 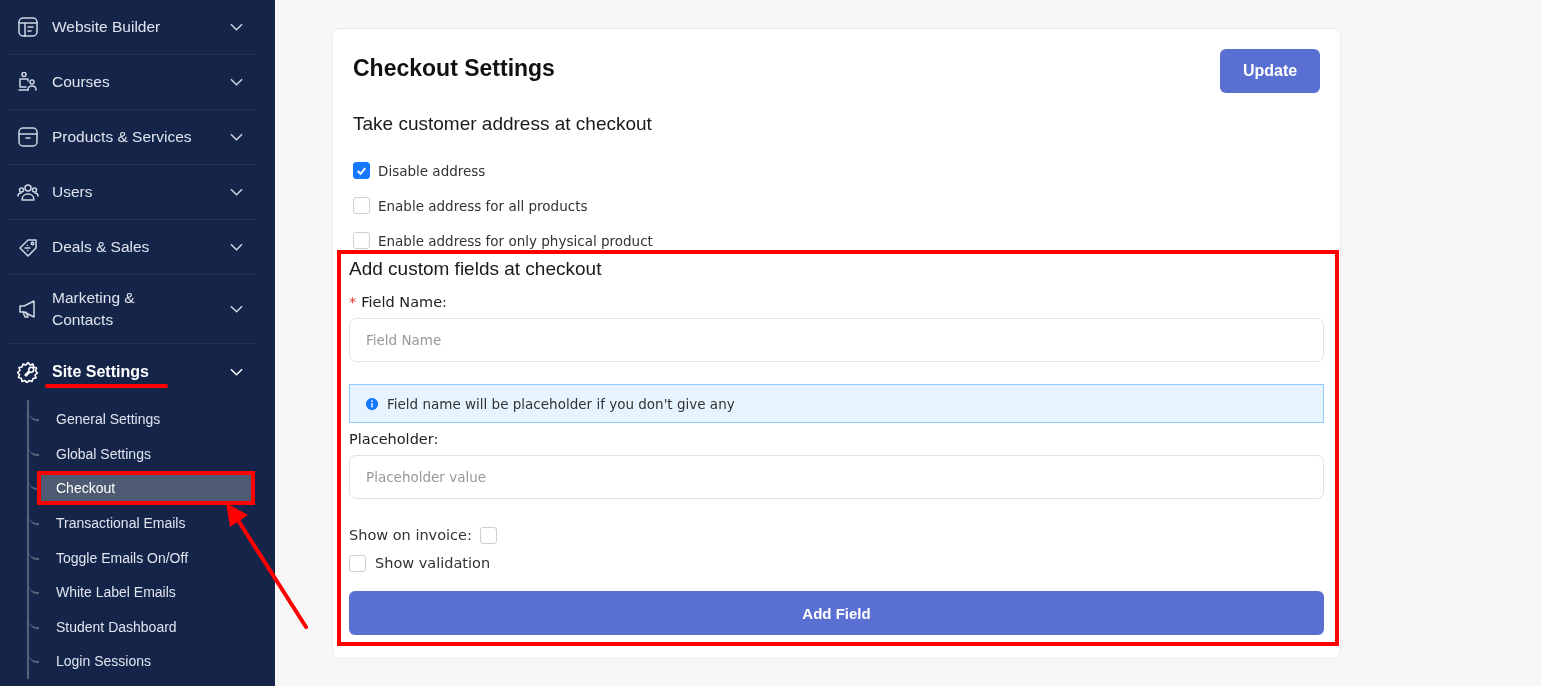 I want to click on nav-subitem: Login Sessions, so click(x=144, y=661).